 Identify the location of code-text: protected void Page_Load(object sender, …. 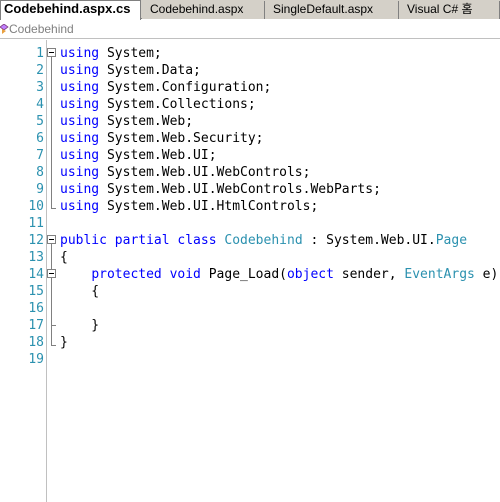
(279, 274).